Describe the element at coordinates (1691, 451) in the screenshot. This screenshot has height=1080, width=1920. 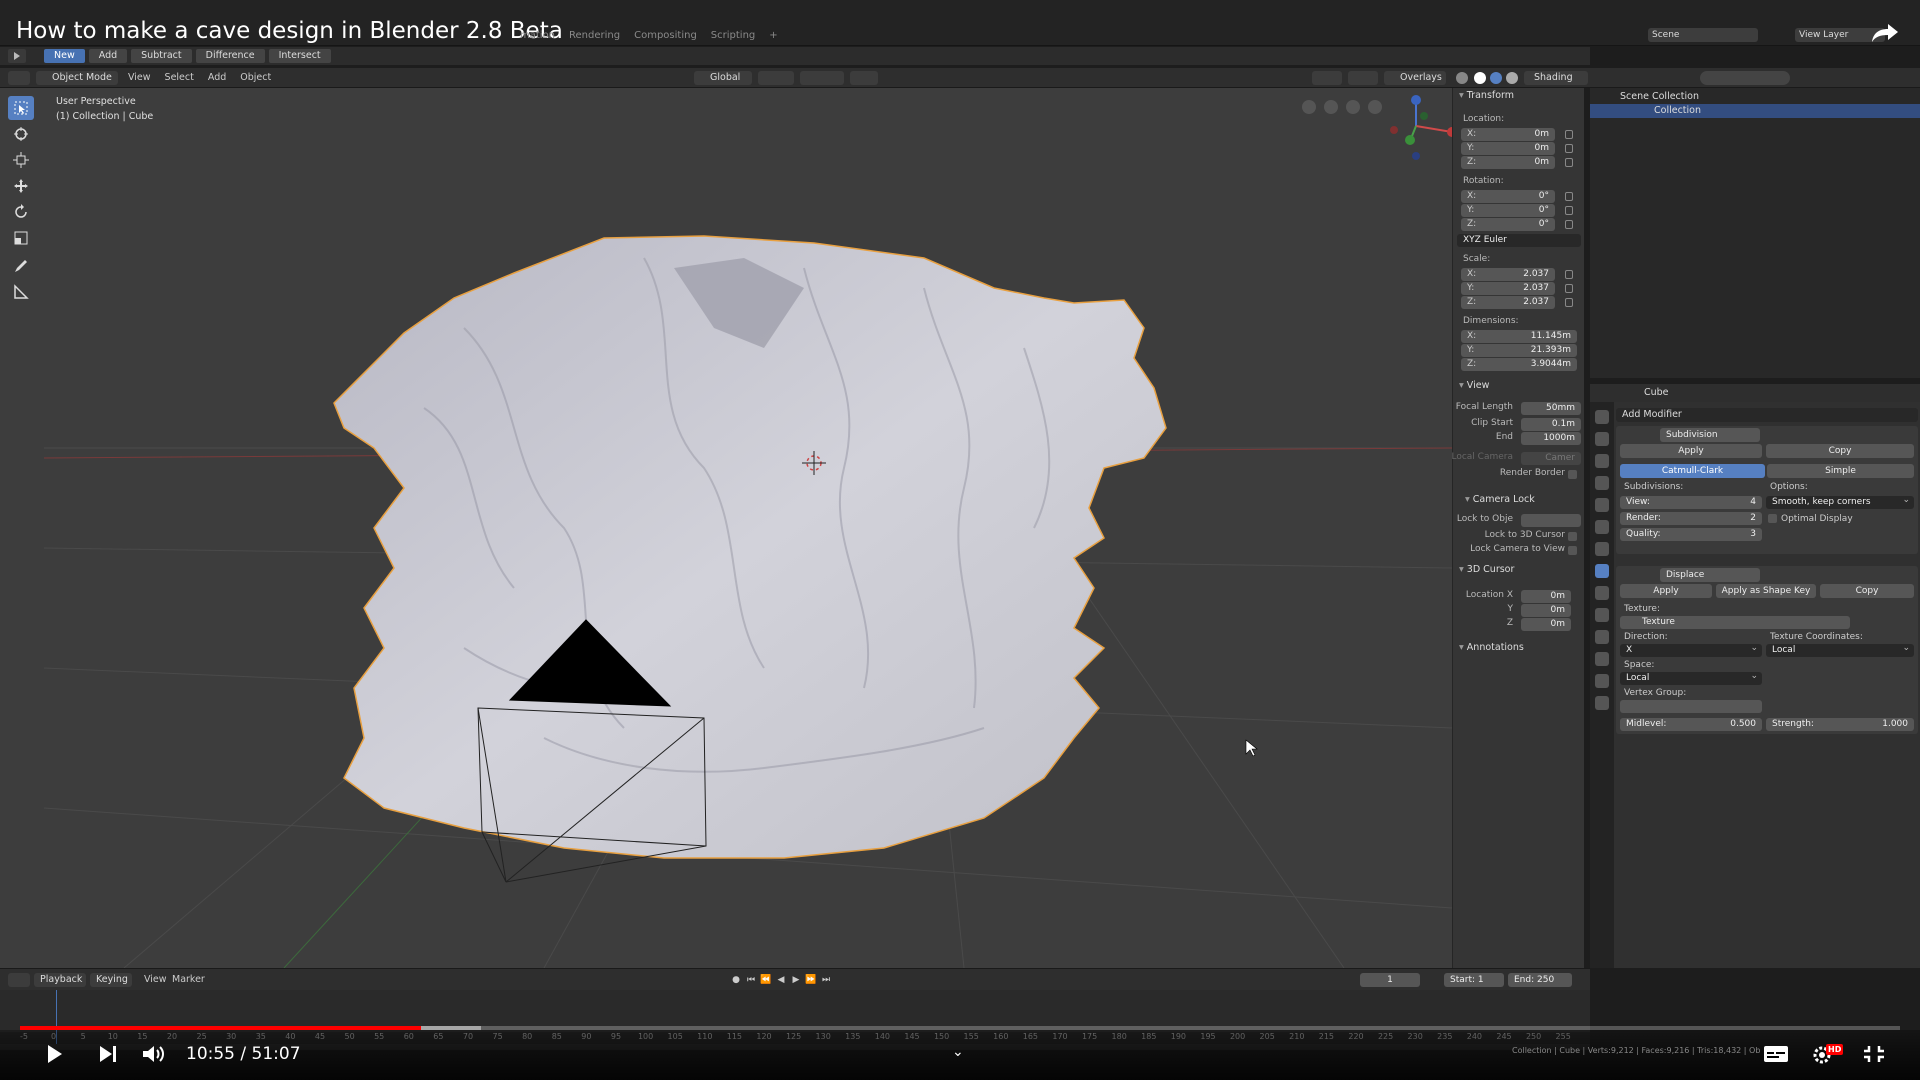
I see `subdivision-apply-button: Apply` at that location.